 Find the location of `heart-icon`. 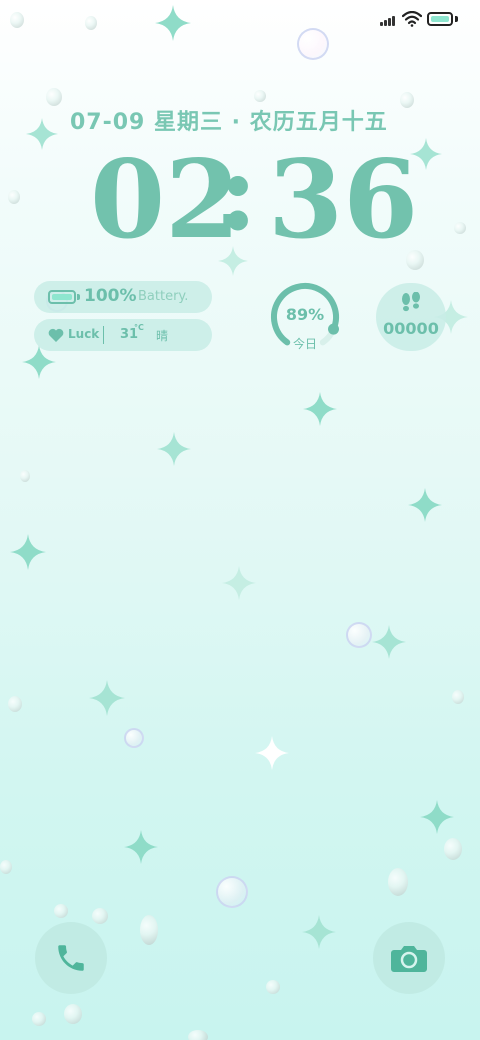

heart-icon is located at coordinates (56, 335).